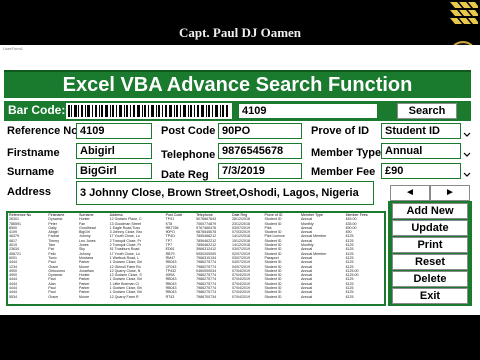 This screenshot has width=480, height=360. Describe the element at coordinates (206, 296) in the screenshot. I see `table-cell: 7986700734` at that location.